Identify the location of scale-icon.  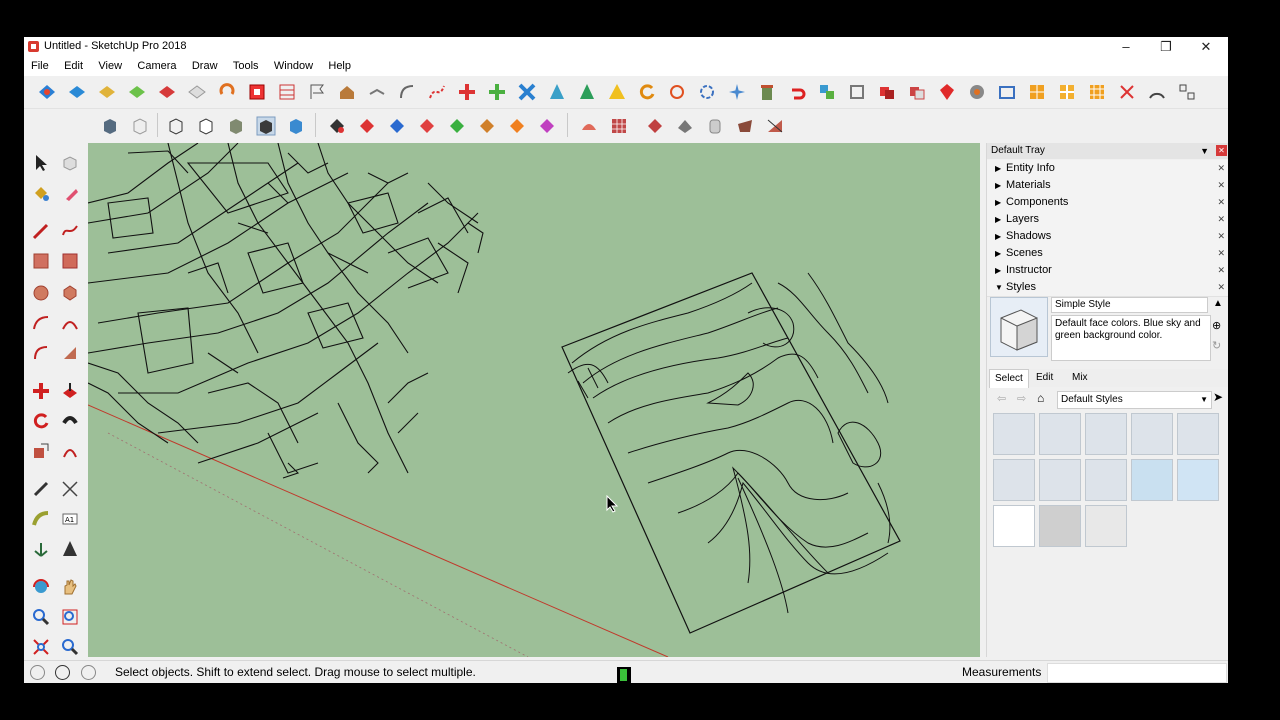
(677, 92).